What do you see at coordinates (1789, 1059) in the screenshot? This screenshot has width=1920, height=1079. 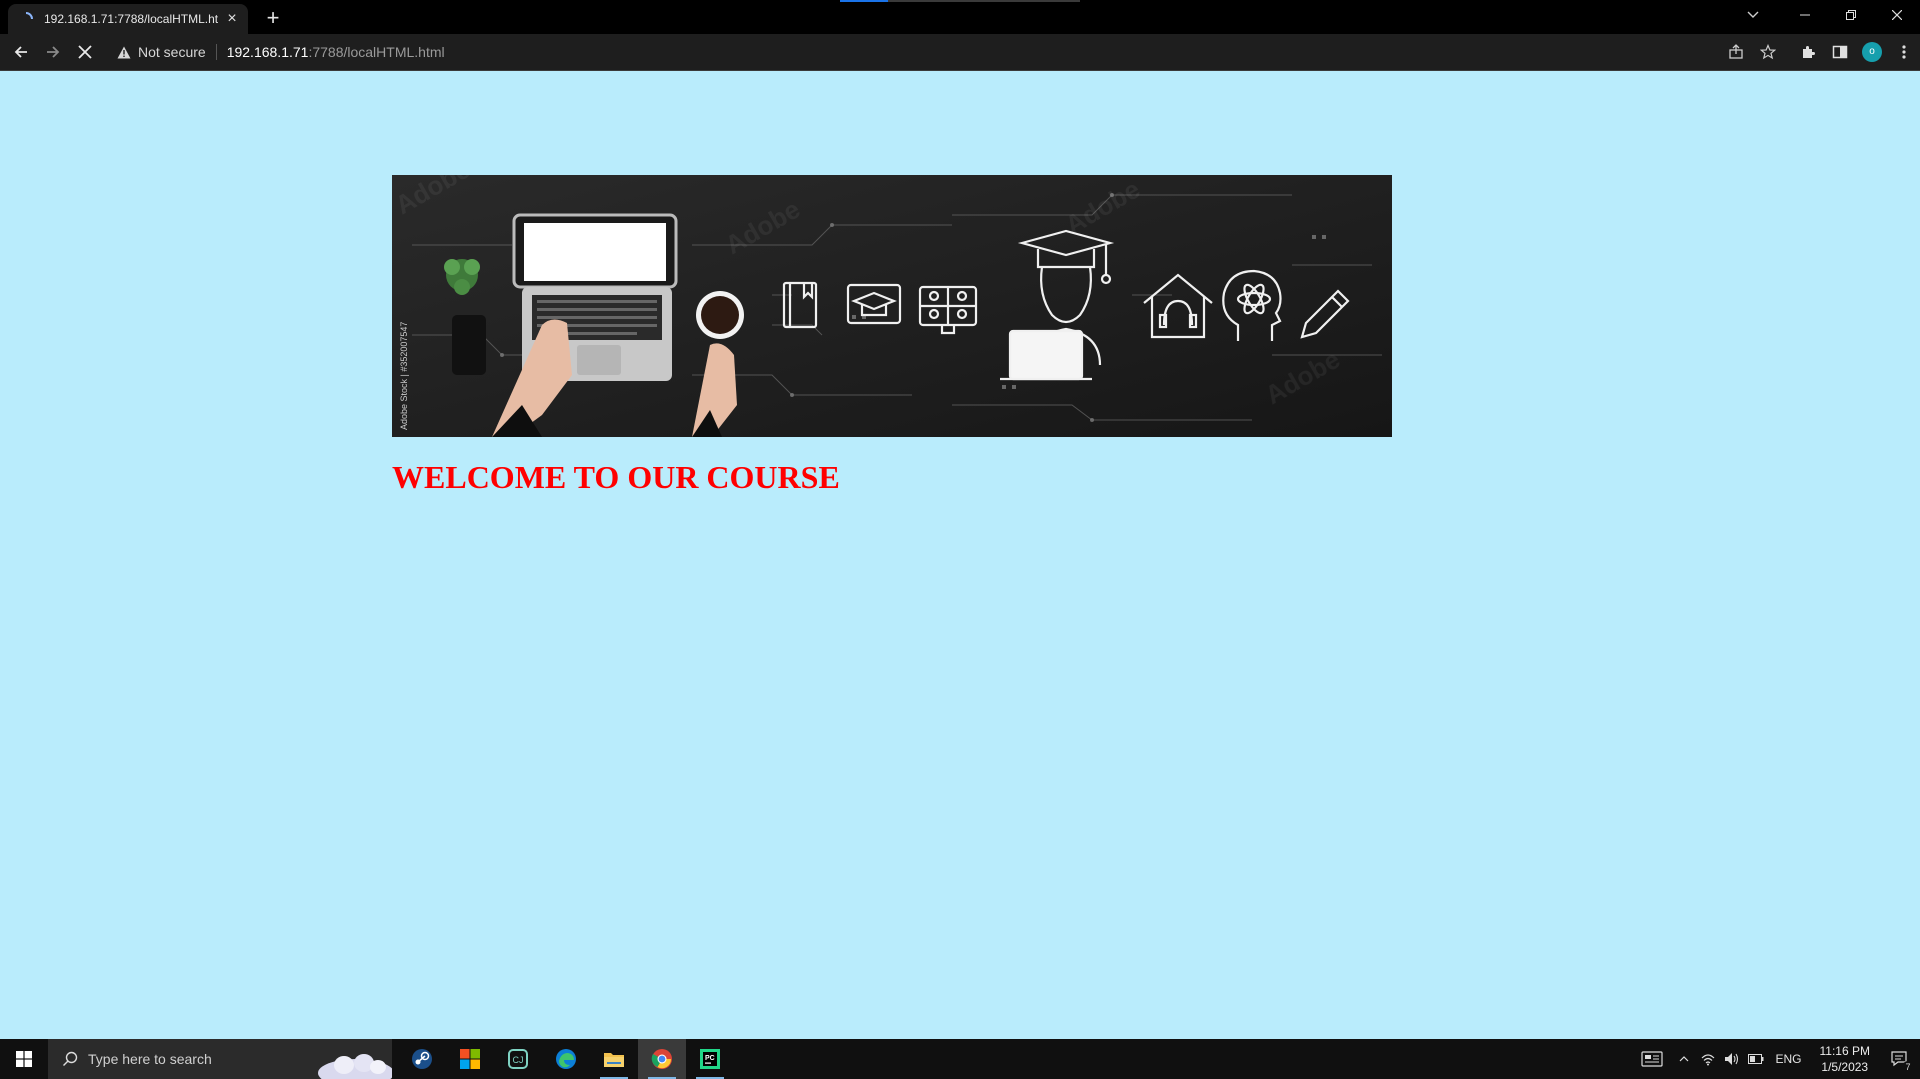 I see `input-language: ENG` at bounding box center [1789, 1059].